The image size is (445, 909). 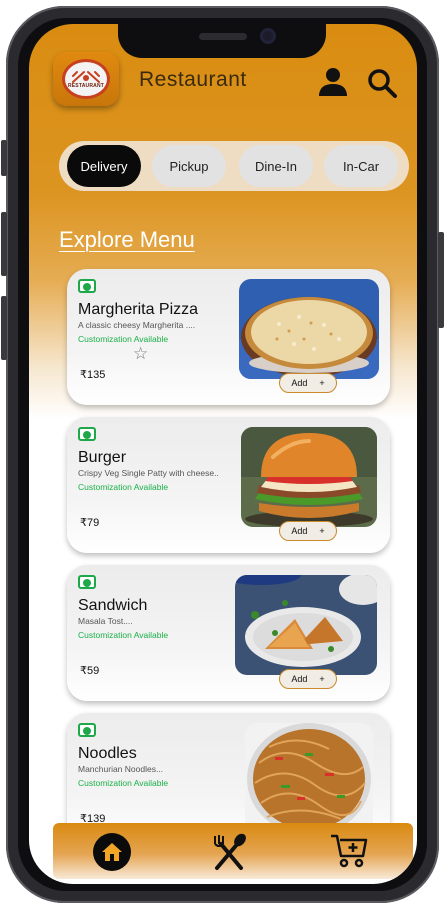 What do you see at coordinates (223, 36) in the screenshot?
I see `speaker` at bounding box center [223, 36].